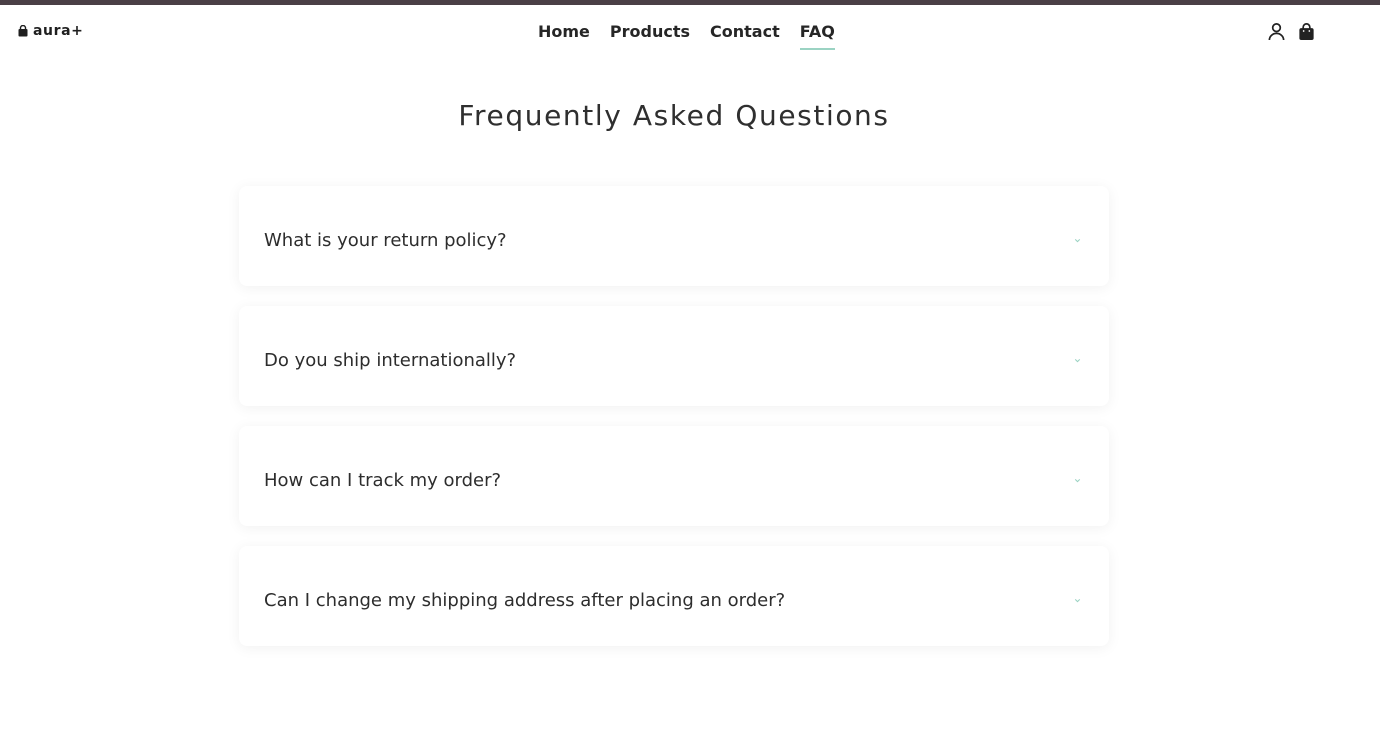 Image resolution: width=1380 pixels, height=734 pixels. I want to click on user-icon, so click(1276, 31).